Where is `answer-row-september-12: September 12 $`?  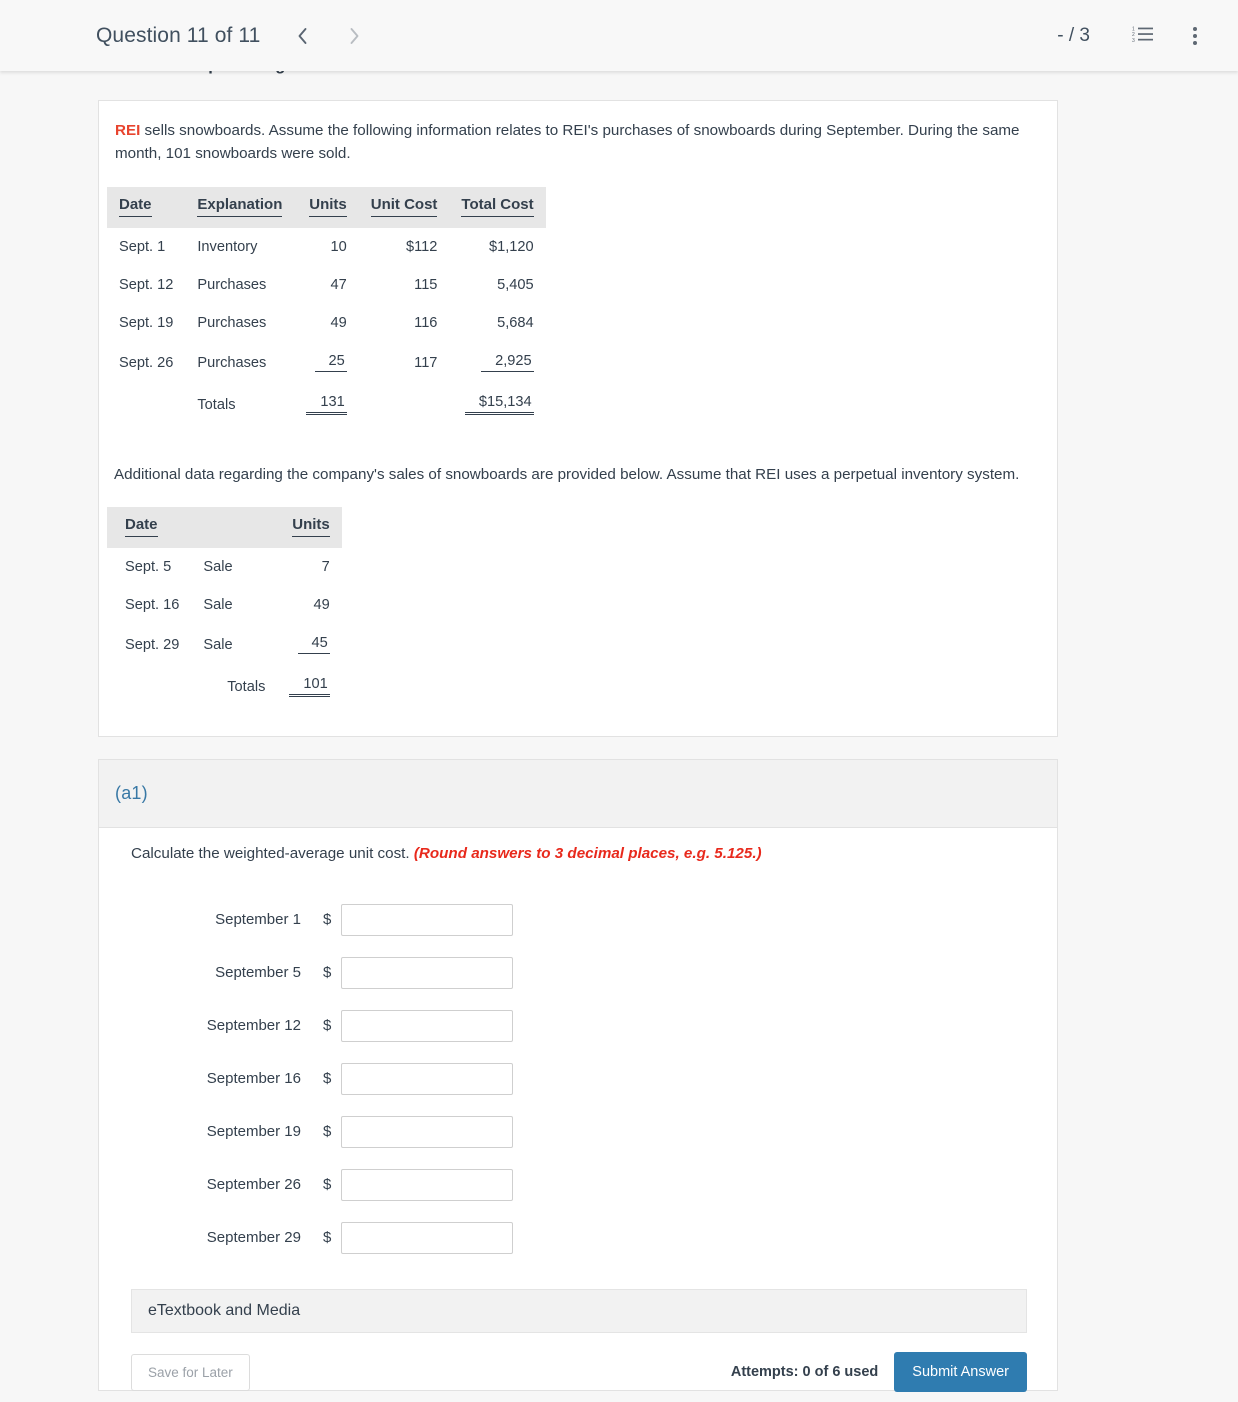
answer-row-september-12: September 12 $ is located at coordinates (325, 1025).